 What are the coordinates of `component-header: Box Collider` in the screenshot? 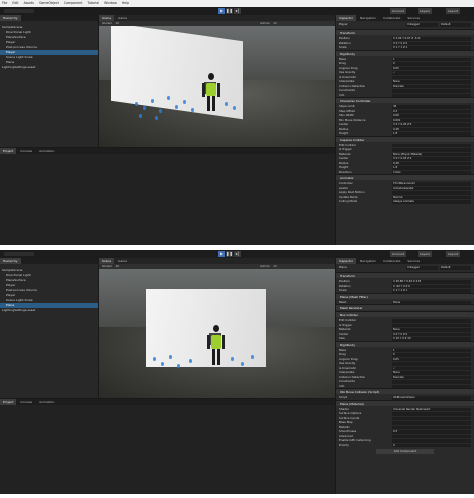 It's located at (405, 314).